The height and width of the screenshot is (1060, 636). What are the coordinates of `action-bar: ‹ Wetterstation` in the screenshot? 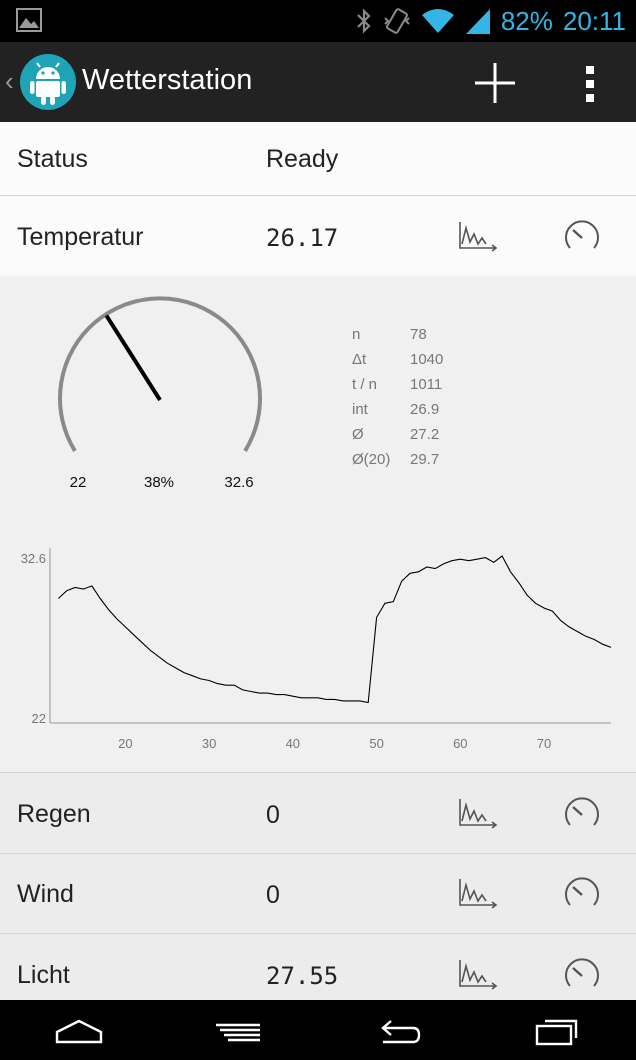 It's located at (318, 83).